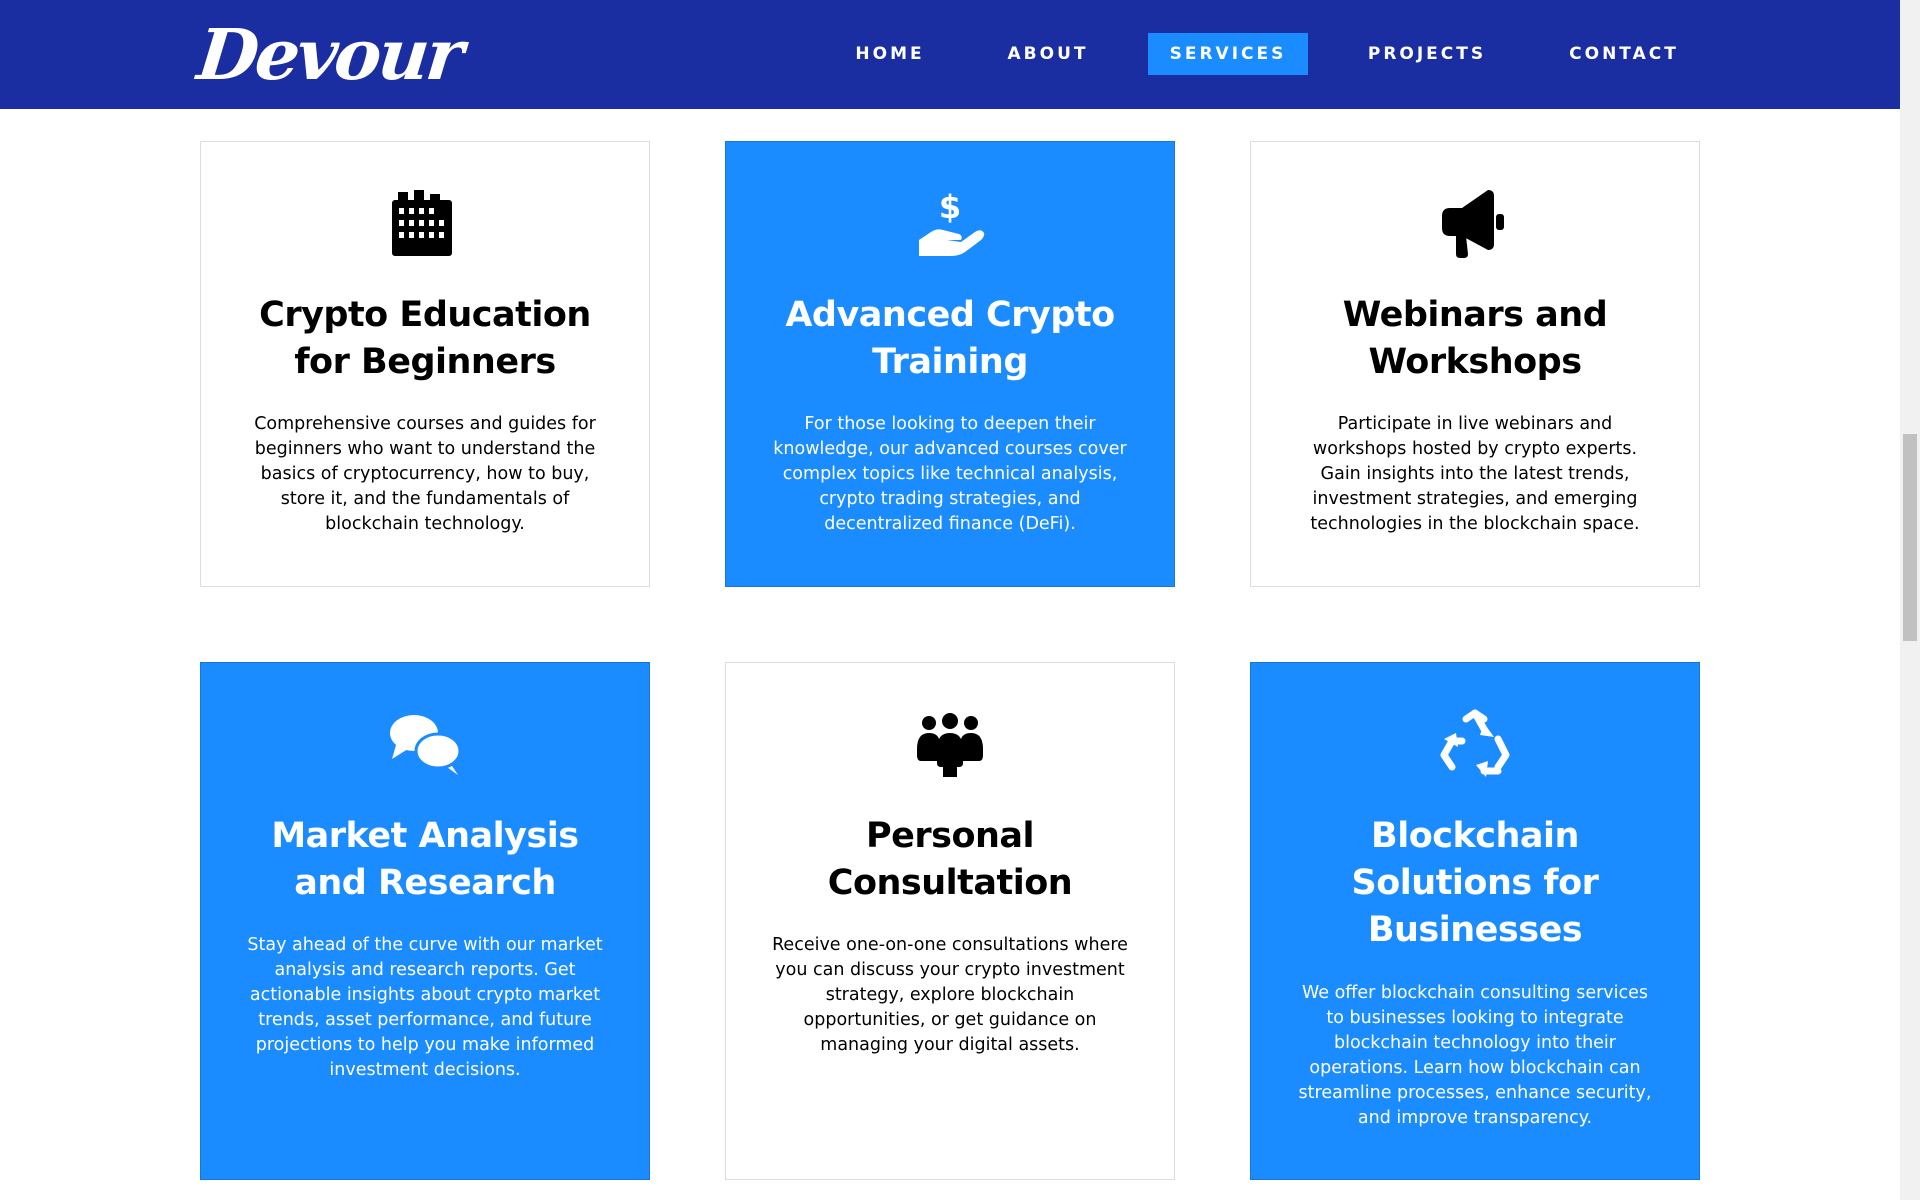 The image size is (1920, 1200). What do you see at coordinates (1228, 54) in the screenshot?
I see `nav-services: SERVICES` at bounding box center [1228, 54].